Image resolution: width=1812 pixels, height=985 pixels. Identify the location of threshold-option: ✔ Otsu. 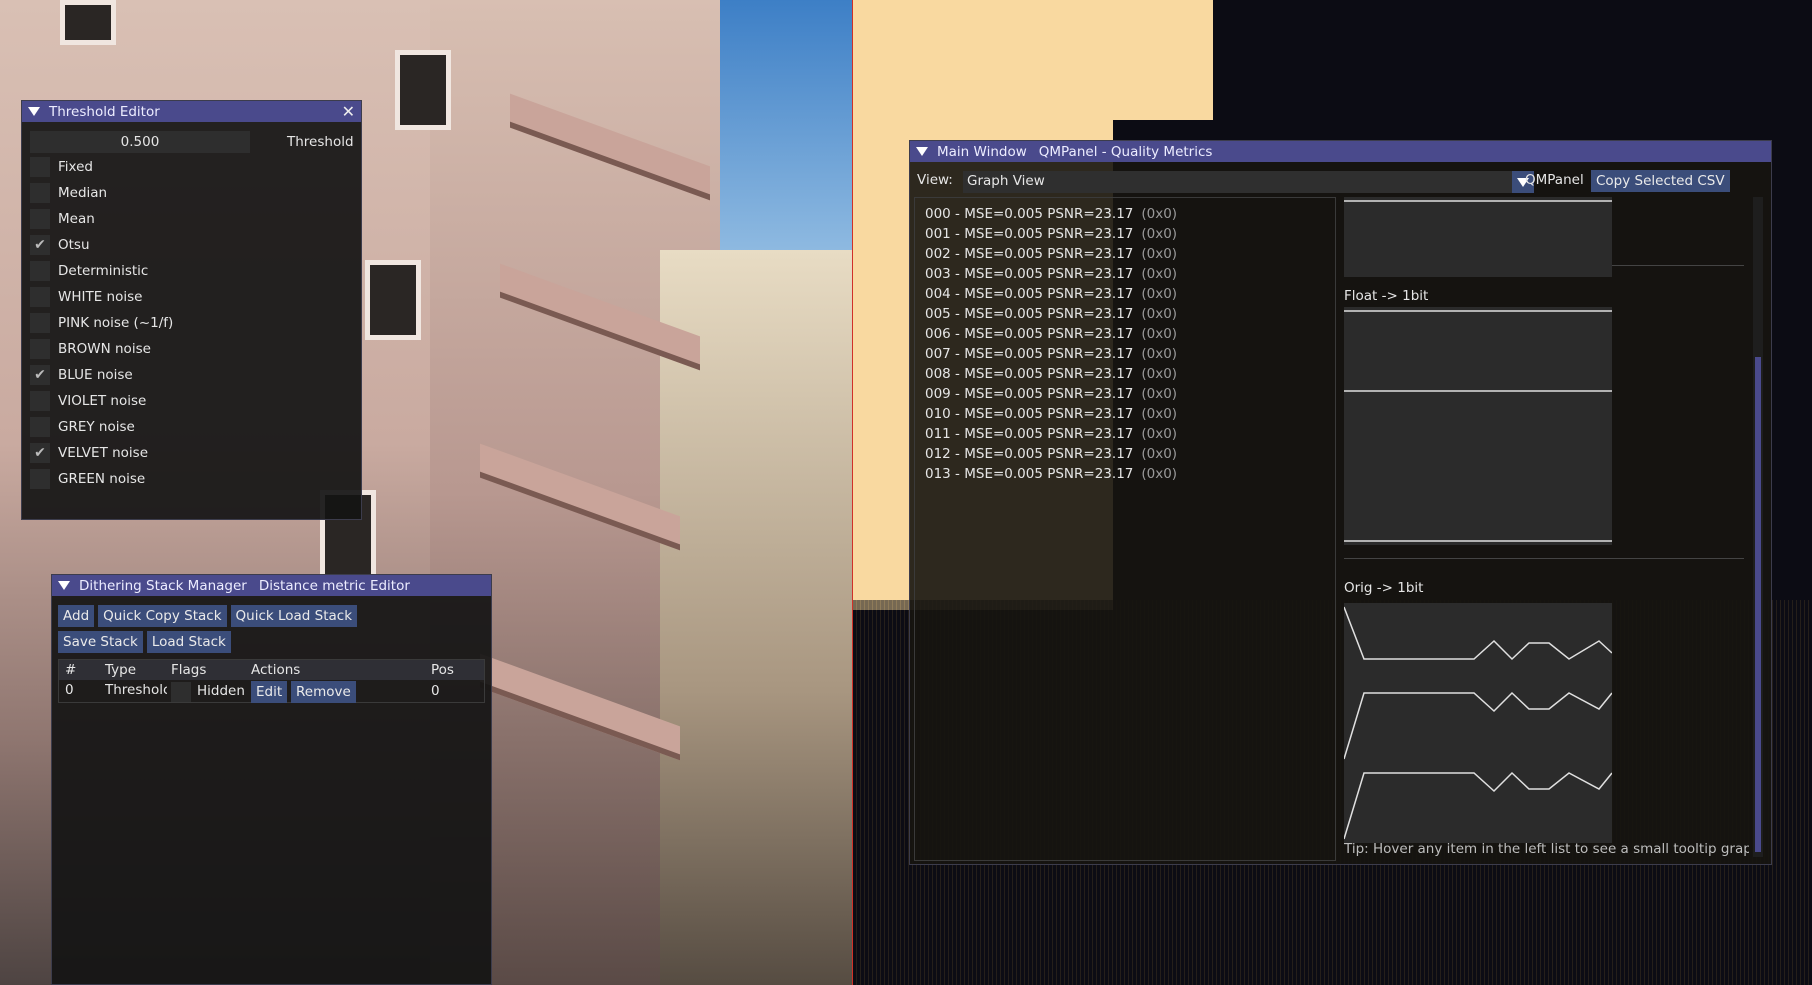
(60, 245).